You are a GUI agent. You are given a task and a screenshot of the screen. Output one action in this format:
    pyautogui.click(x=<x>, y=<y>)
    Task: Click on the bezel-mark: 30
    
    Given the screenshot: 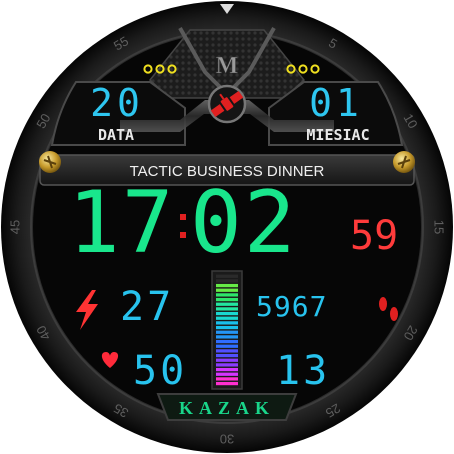 What is the action you would take?
    pyautogui.click(x=227, y=439)
    